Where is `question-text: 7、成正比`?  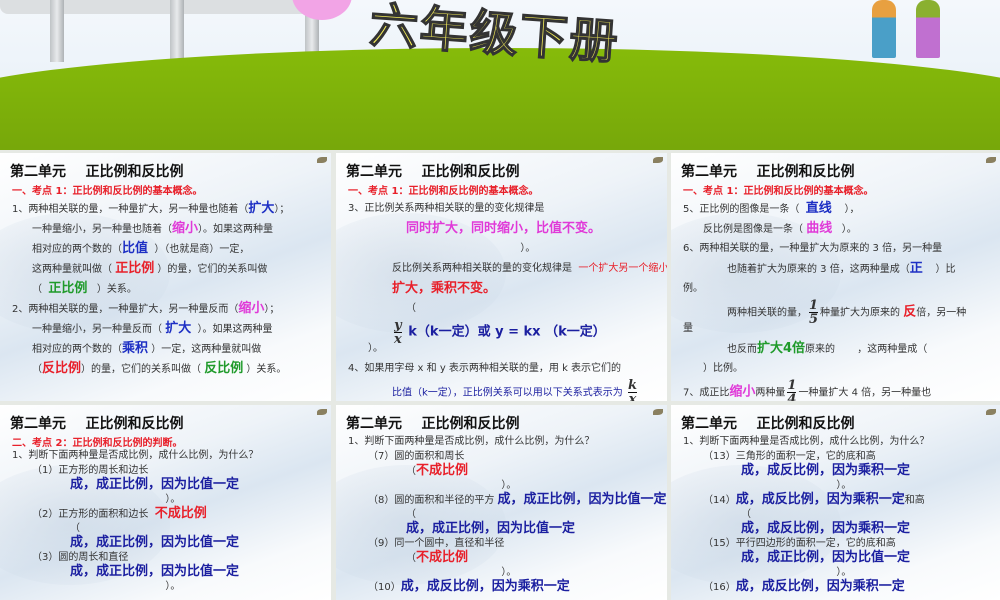
question-text: 7、成正比 is located at coordinates (706, 393).